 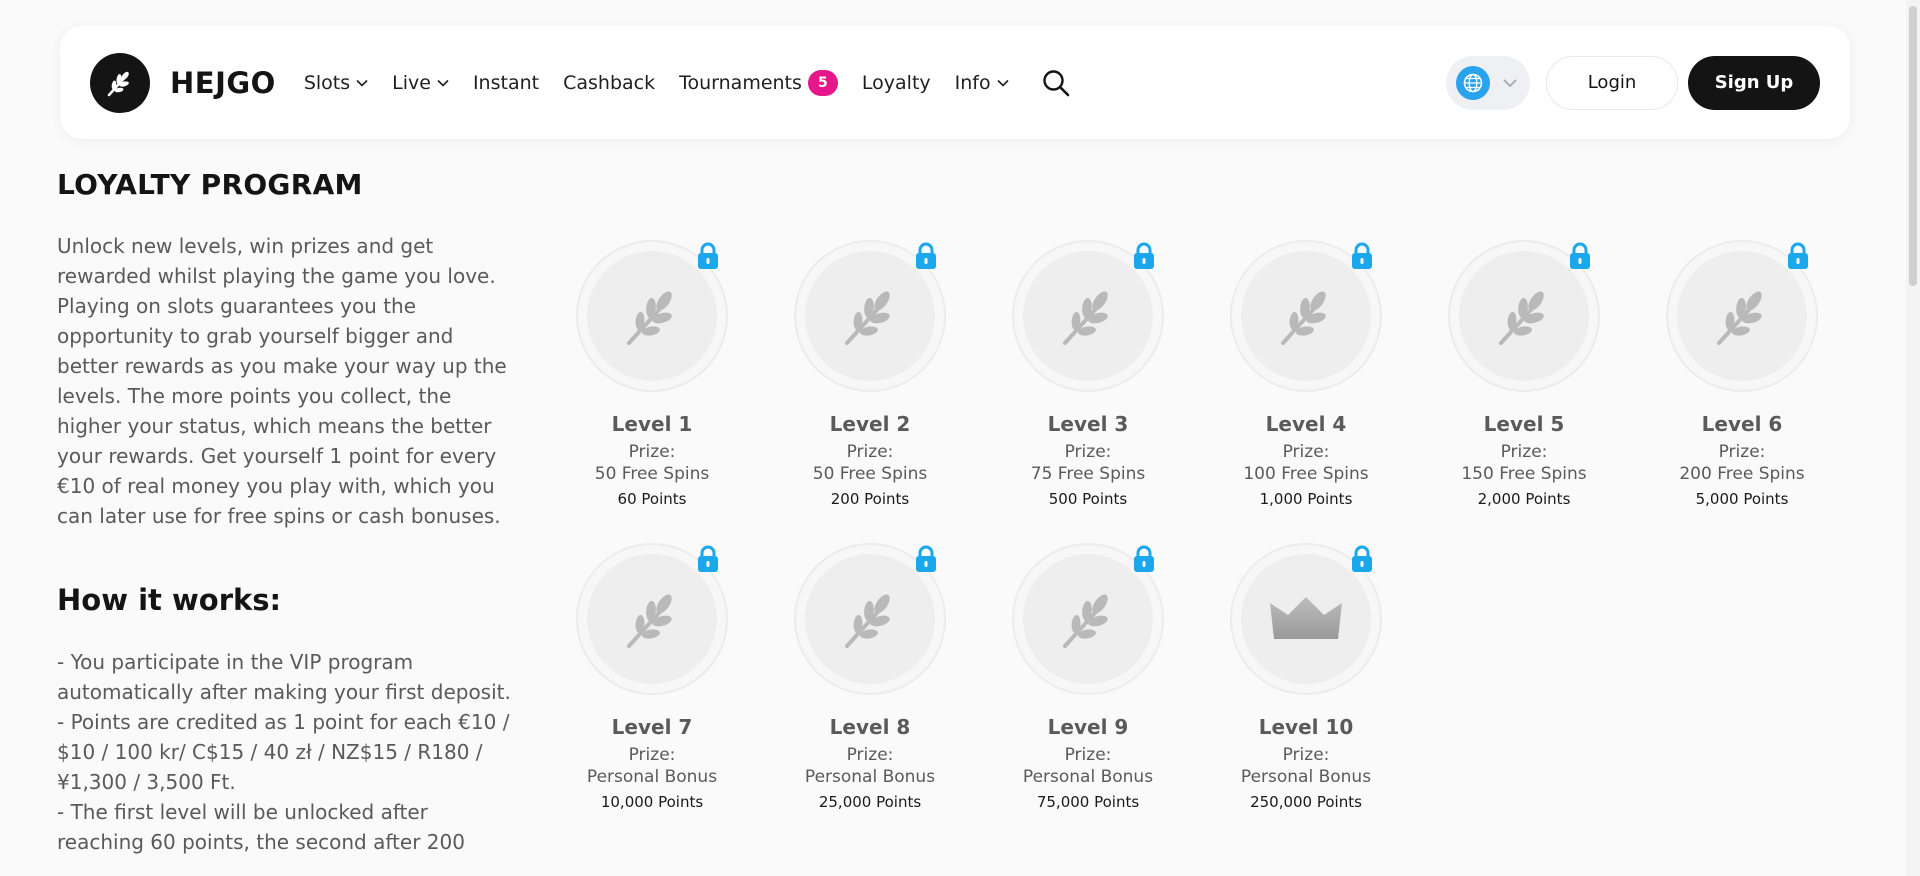 I want to click on level-card: Level 8 Prize: Personal Bonus 25,000 Points, so click(x=870, y=677).